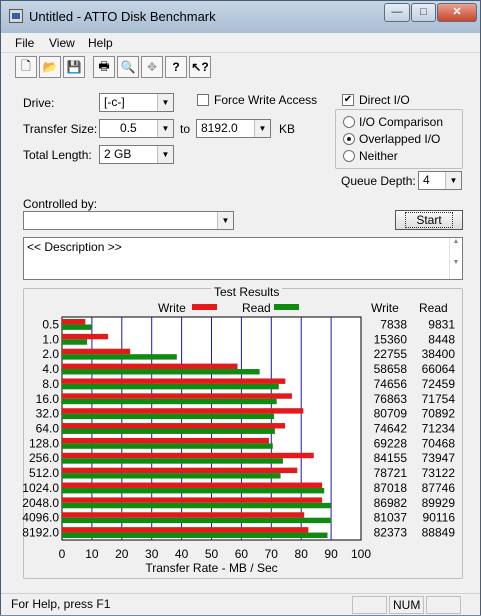 The image size is (481, 616). What do you see at coordinates (40, 518) in the screenshot?
I see `y-tick-label: 4096.0` at bounding box center [40, 518].